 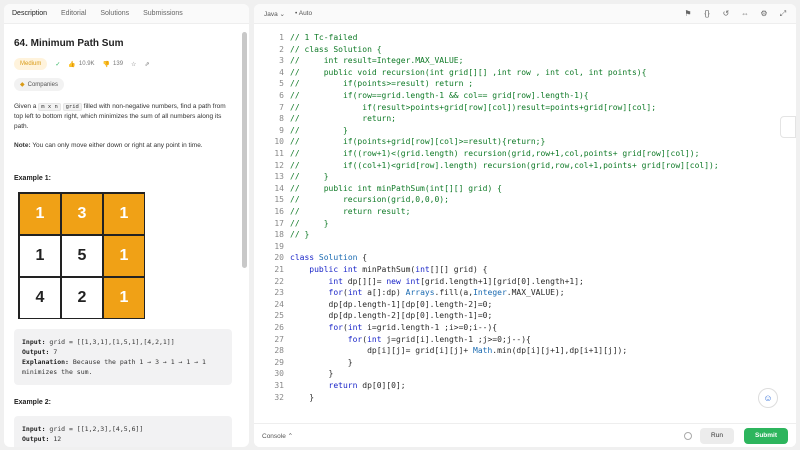 What do you see at coordinates (279, 397) in the screenshot?
I see `line-number: 32` at bounding box center [279, 397].